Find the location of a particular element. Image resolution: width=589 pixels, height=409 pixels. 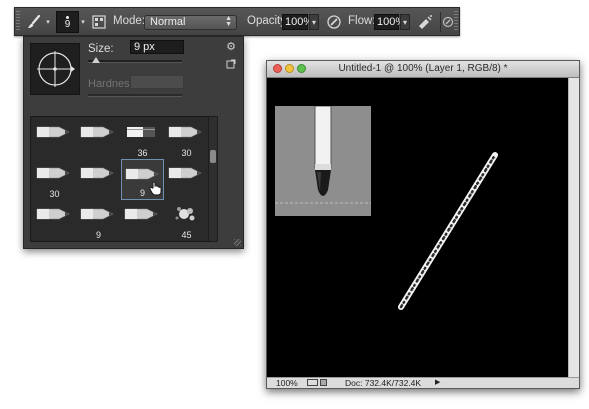

brush-angle-preview is located at coordinates (55, 69).